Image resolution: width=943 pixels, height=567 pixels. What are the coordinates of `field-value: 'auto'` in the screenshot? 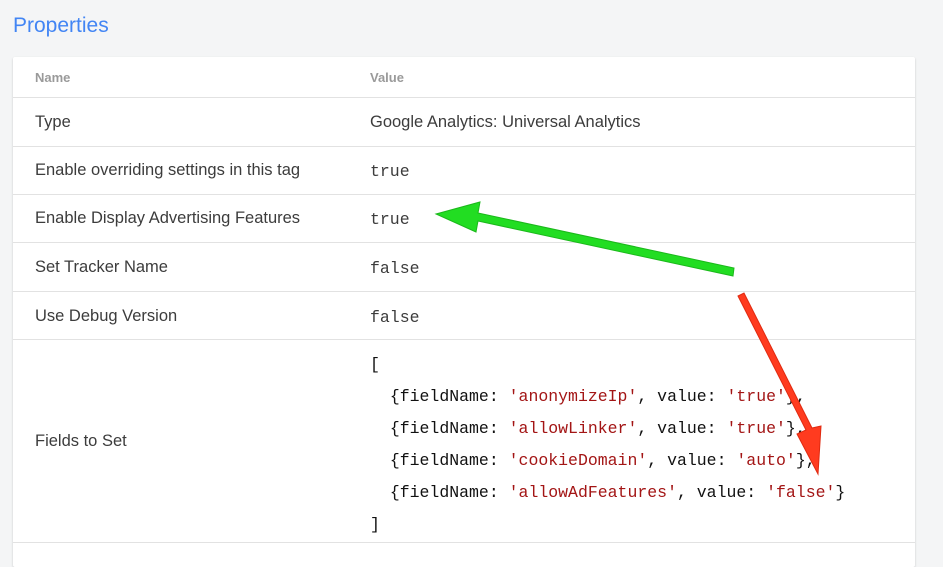 It's located at (766, 460).